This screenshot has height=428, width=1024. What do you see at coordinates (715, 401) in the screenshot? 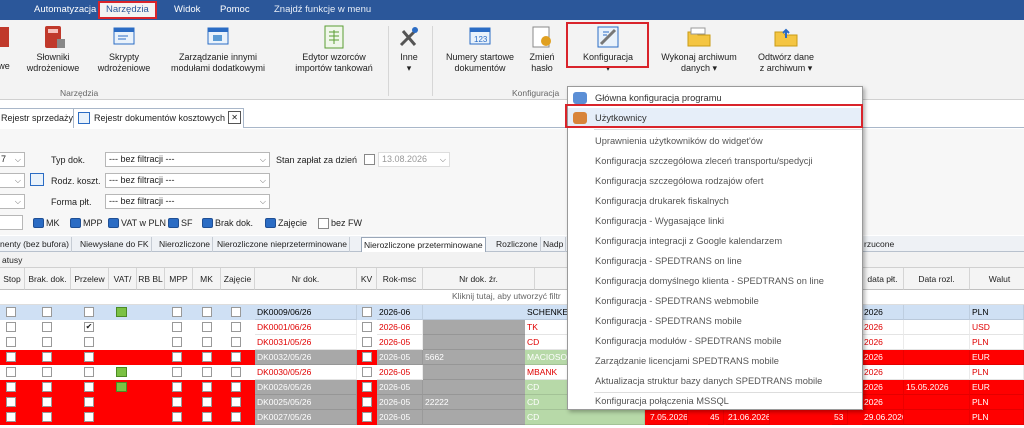
I see `menu-item: Konfiguracja połączenia MSSQL` at bounding box center [715, 401].